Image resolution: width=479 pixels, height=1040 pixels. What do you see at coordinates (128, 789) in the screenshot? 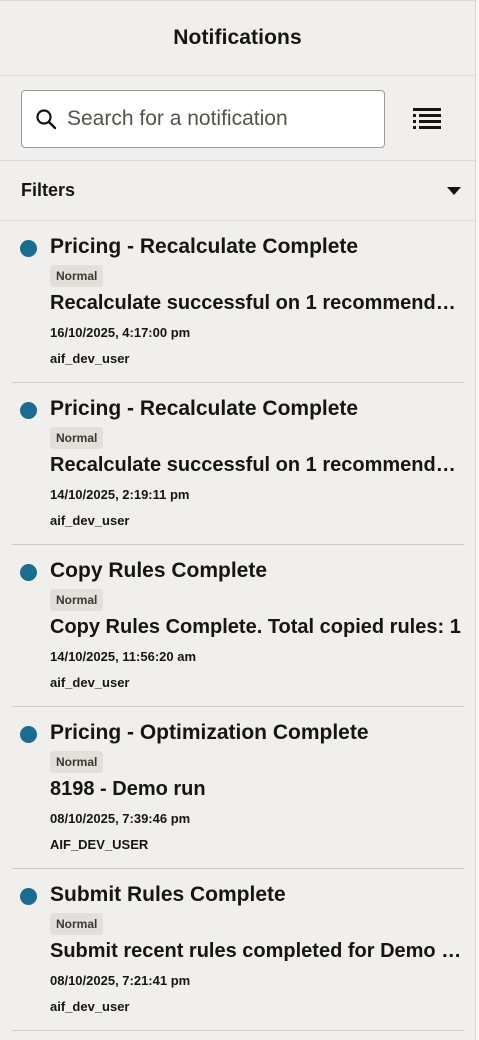
I see `notification-message: 8198 - Demo run` at bounding box center [128, 789].